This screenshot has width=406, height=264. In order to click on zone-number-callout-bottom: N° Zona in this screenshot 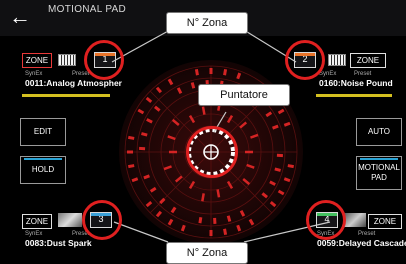, I will do `click(207, 253)`.